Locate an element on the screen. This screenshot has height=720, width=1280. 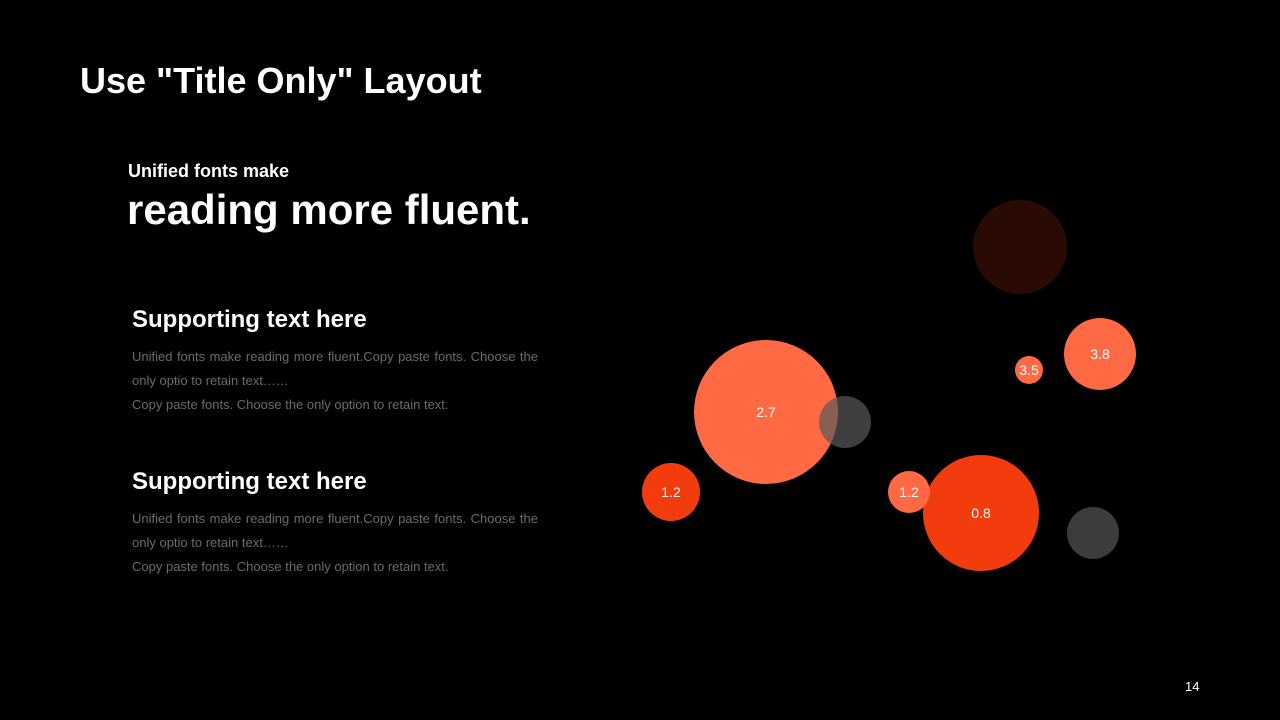
bubble-label: 3.5 is located at coordinates (1029, 370).